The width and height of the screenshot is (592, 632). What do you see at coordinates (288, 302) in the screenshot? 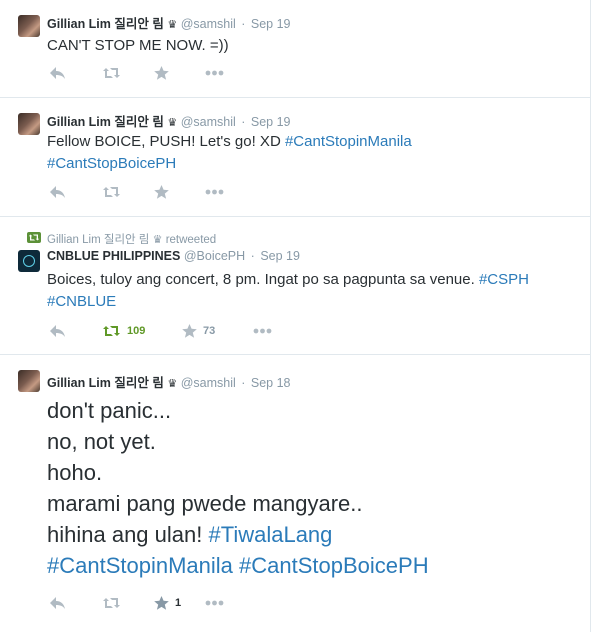
I see `tweet-line: #CNBLUE` at bounding box center [288, 302].